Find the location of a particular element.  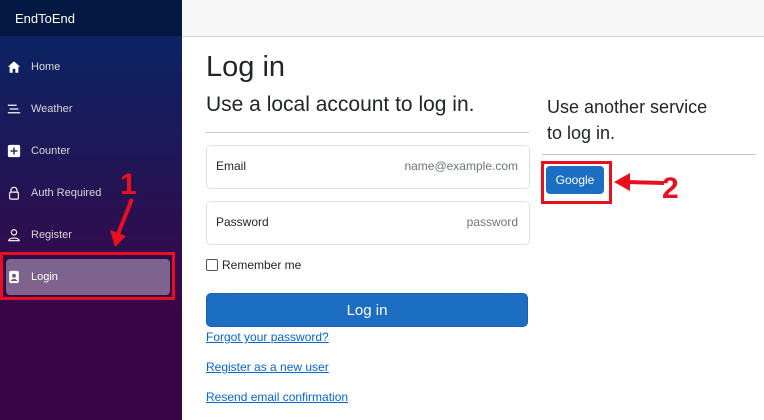

home-icon is located at coordinates (14, 67).